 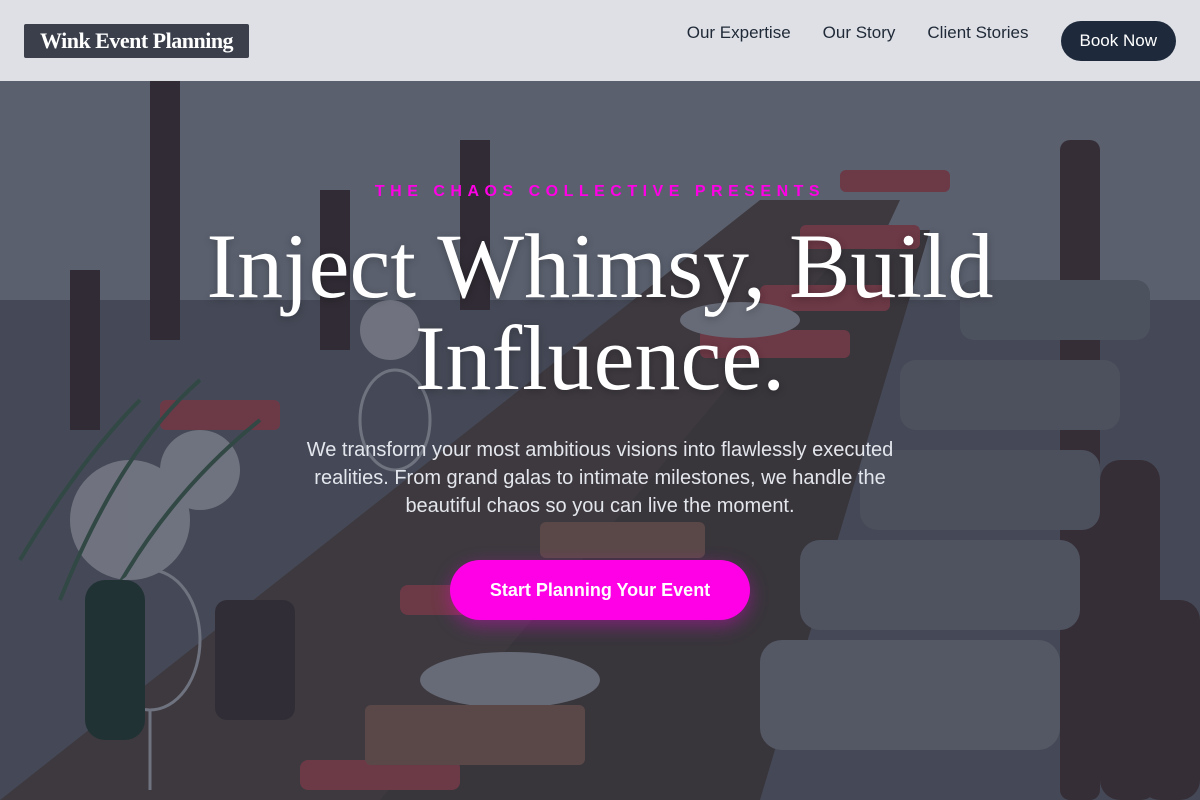 I want to click on hero-eyebrow: THE CHAOS COLLECTIVE PRESENTS, so click(x=600, y=191).